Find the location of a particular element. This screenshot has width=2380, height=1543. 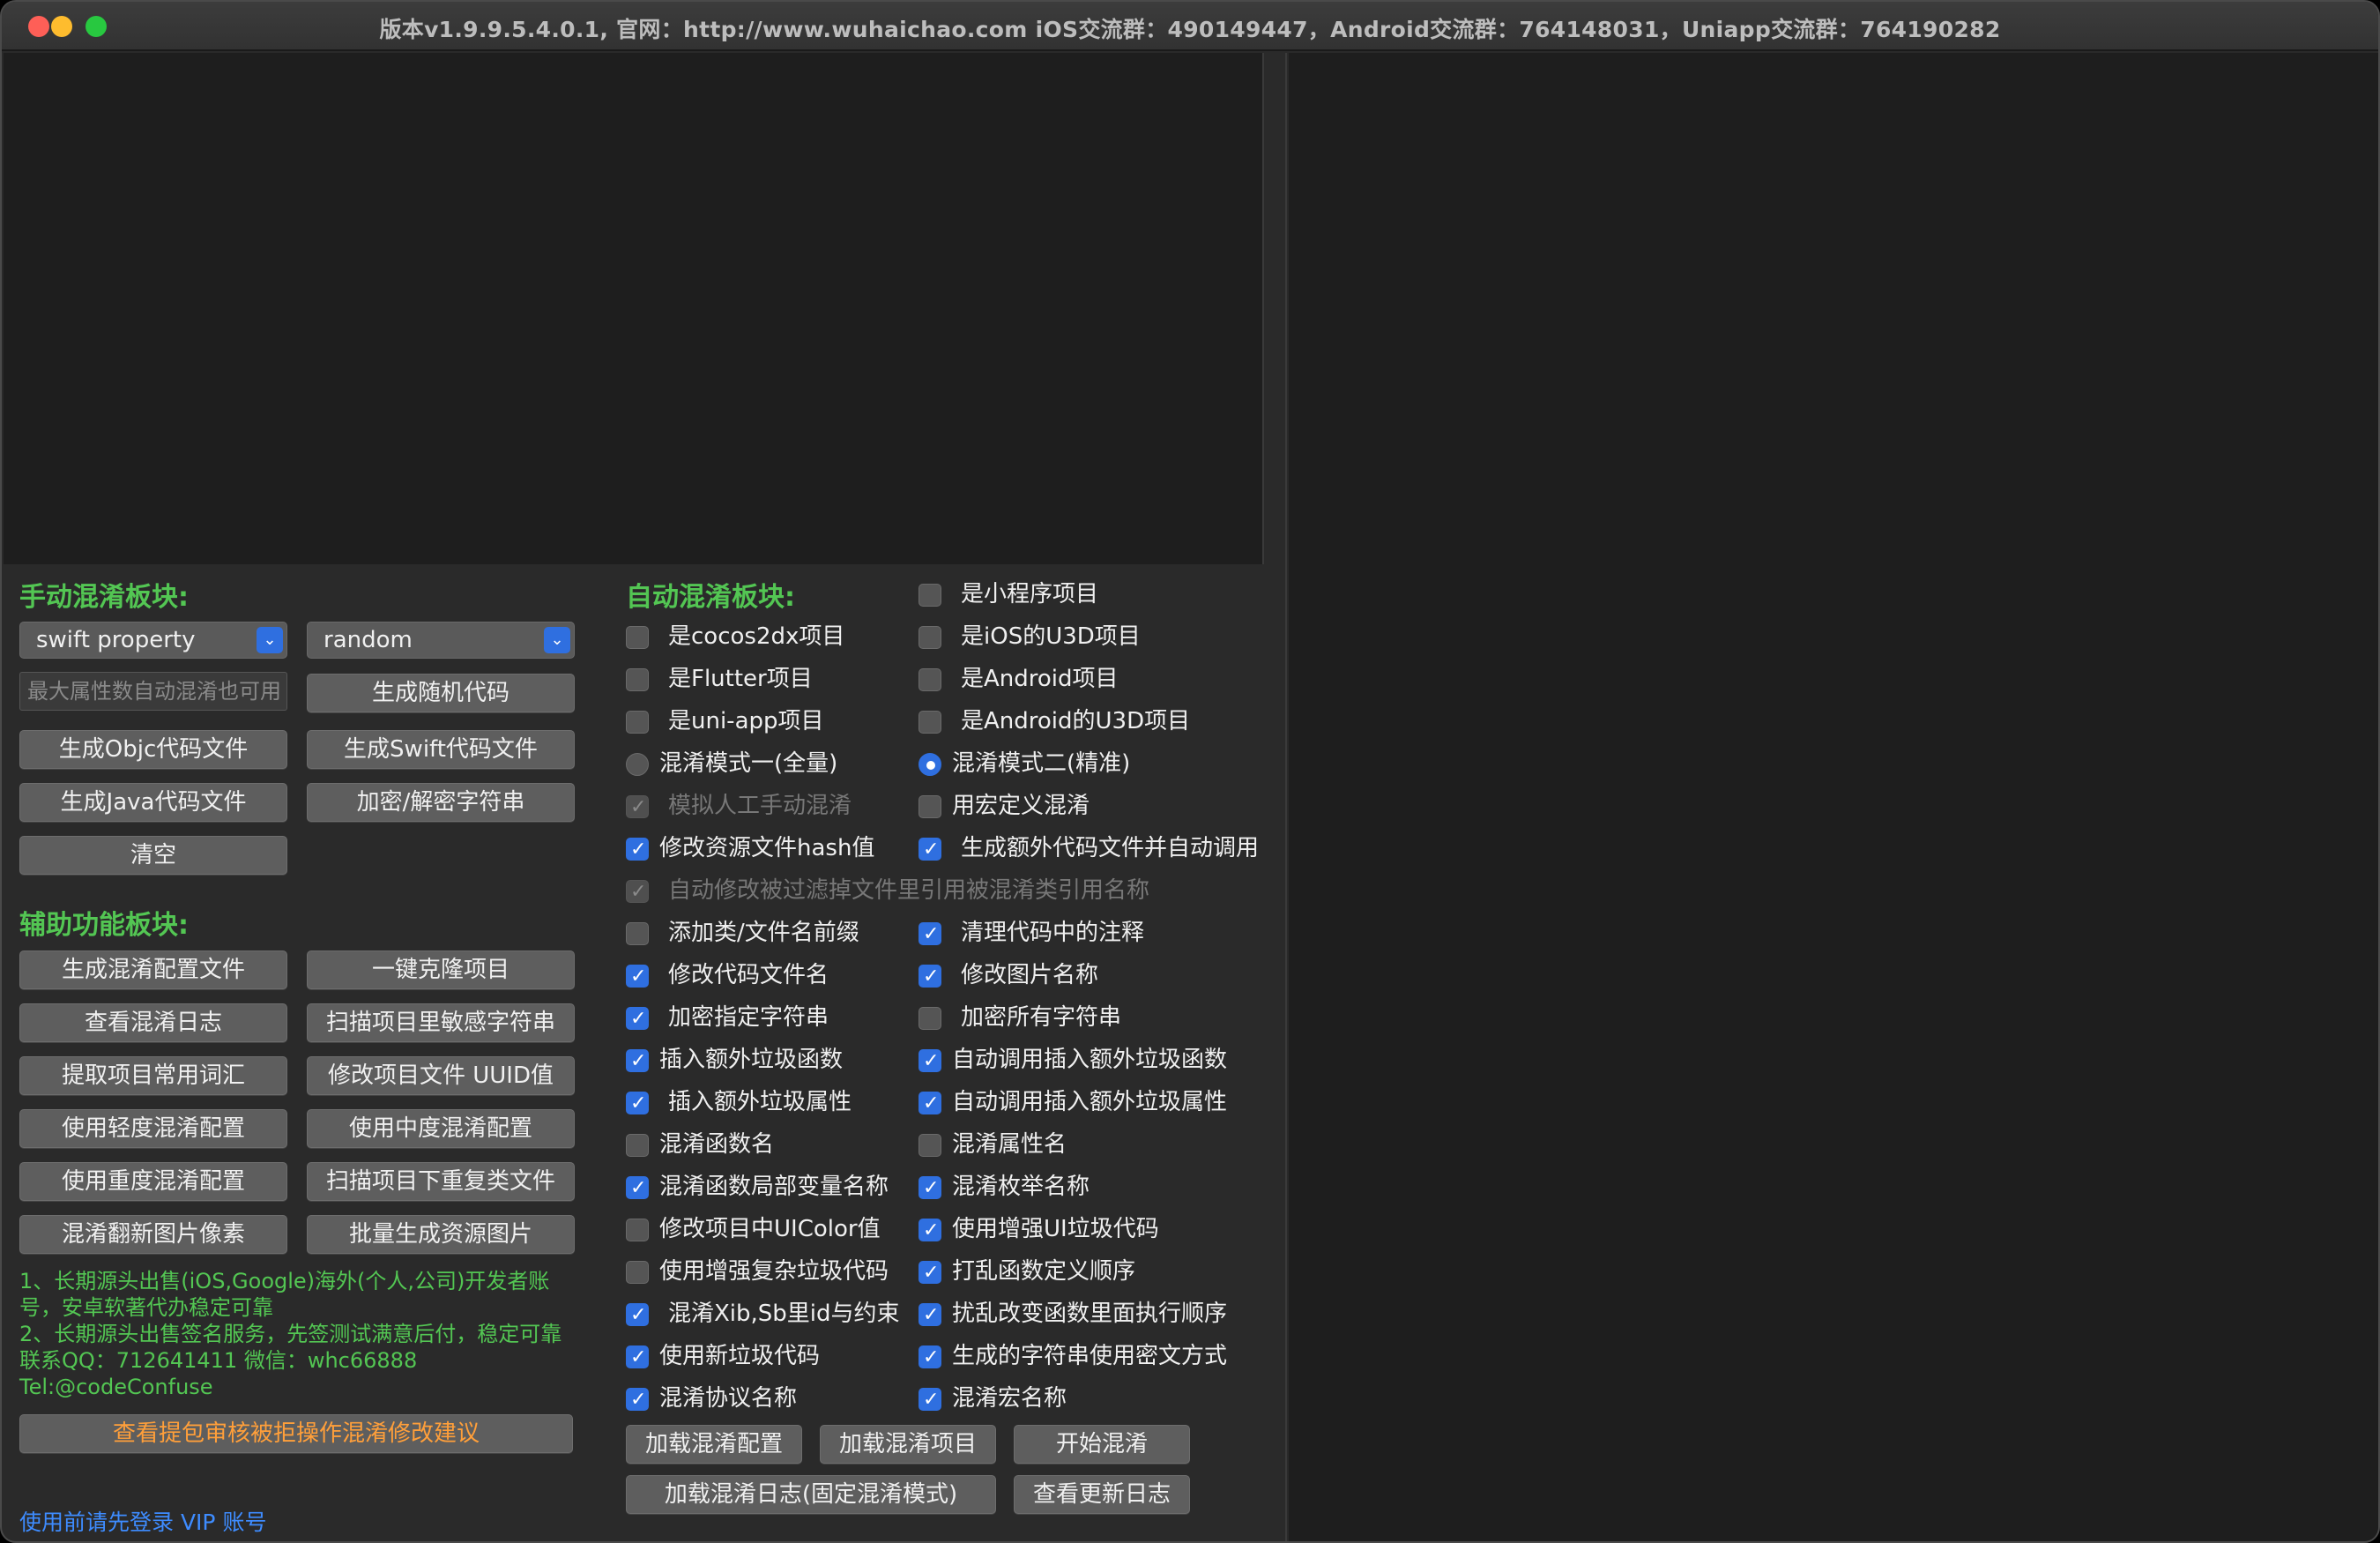

scan-sensitive-button: 扫描项目里敏感字符串 is located at coordinates (441, 1023).